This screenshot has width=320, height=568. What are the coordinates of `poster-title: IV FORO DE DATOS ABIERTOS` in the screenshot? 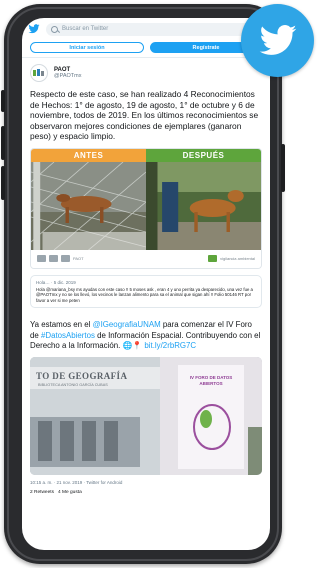 It's located at (211, 380).